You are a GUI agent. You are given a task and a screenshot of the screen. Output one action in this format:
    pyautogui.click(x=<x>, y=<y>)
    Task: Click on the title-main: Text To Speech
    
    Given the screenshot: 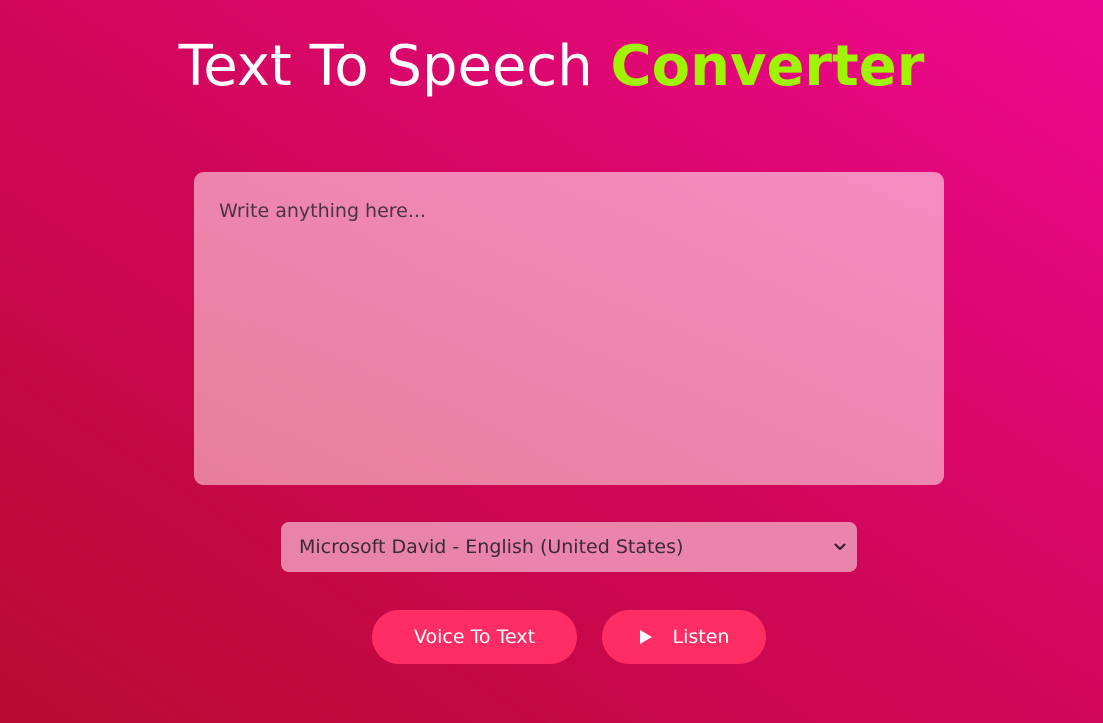 What is the action you would take?
    pyautogui.click(x=394, y=66)
    